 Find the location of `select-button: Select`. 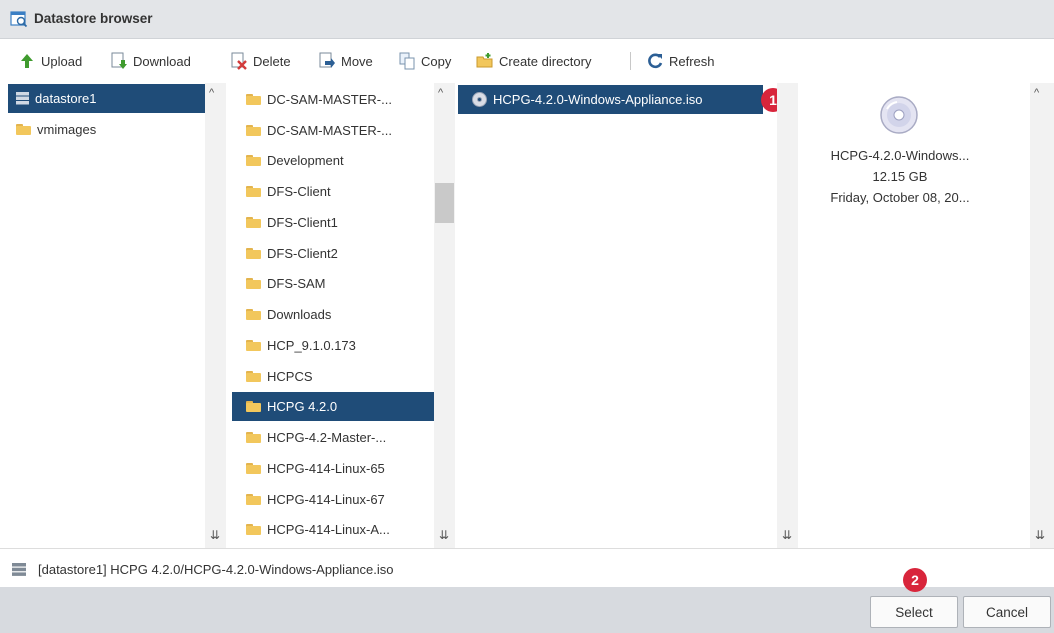

select-button: Select is located at coordinates (914, 612).